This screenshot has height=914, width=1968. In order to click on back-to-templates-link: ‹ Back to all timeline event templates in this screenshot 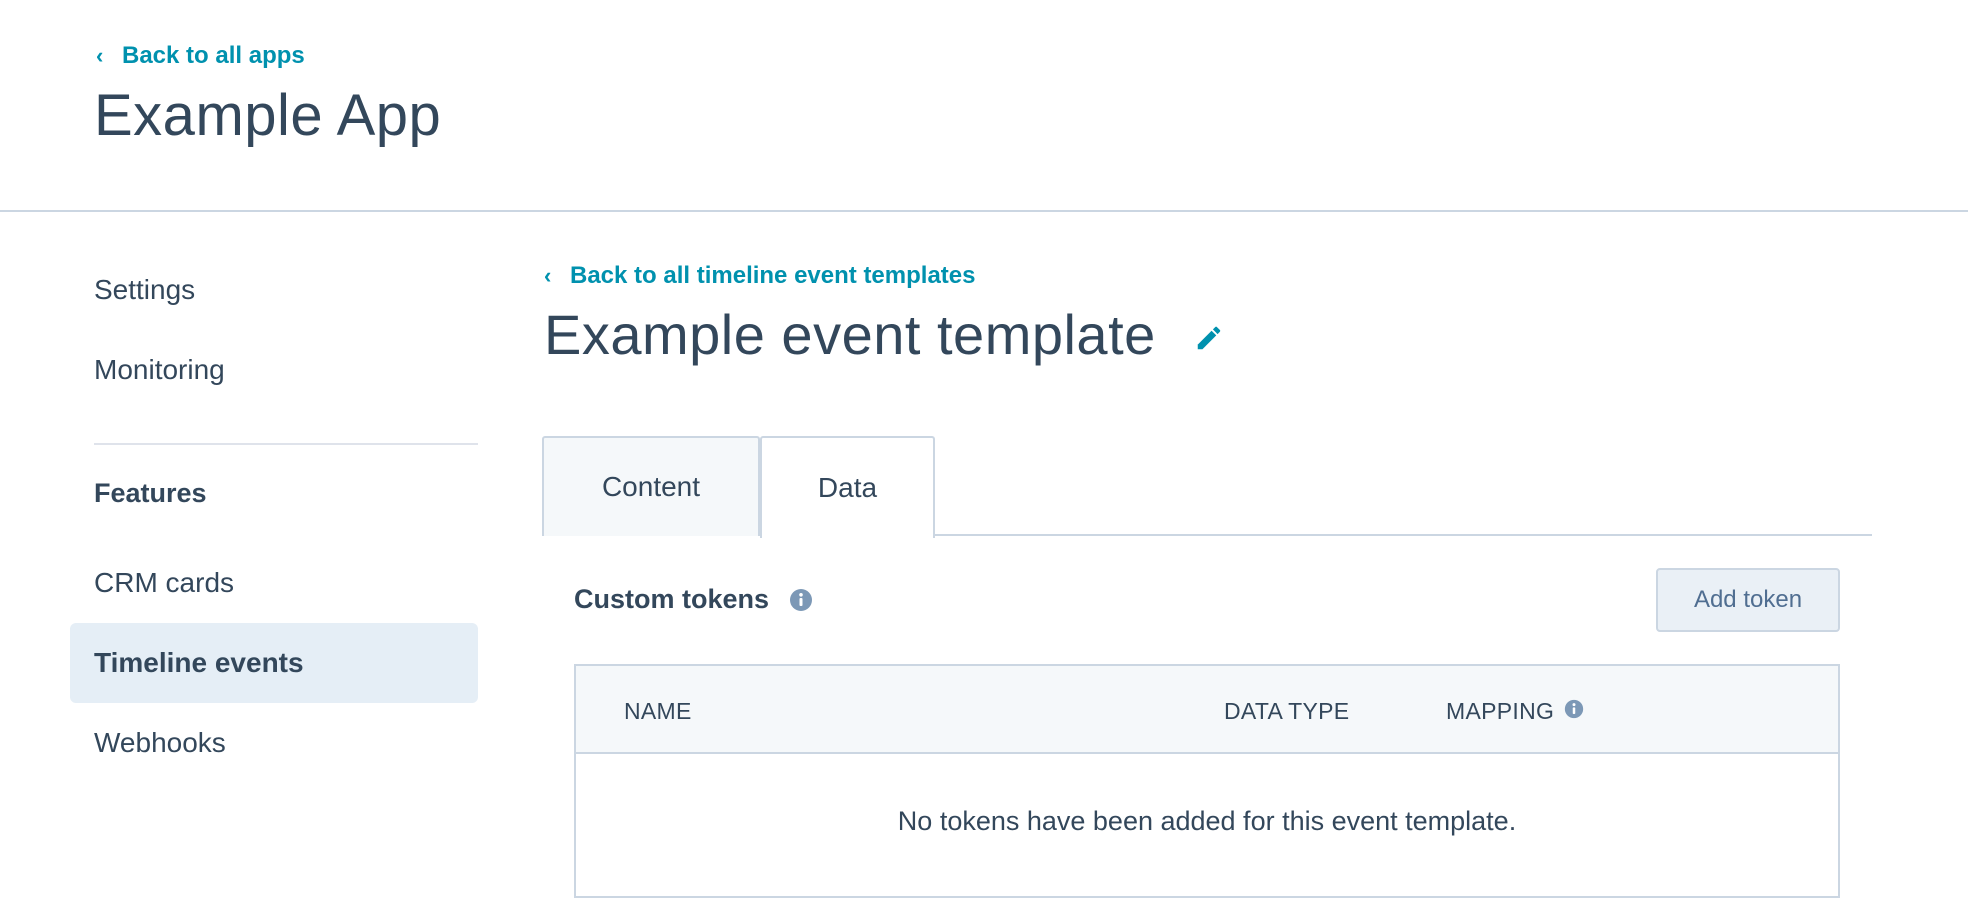, I will do `click(759, 276)`.